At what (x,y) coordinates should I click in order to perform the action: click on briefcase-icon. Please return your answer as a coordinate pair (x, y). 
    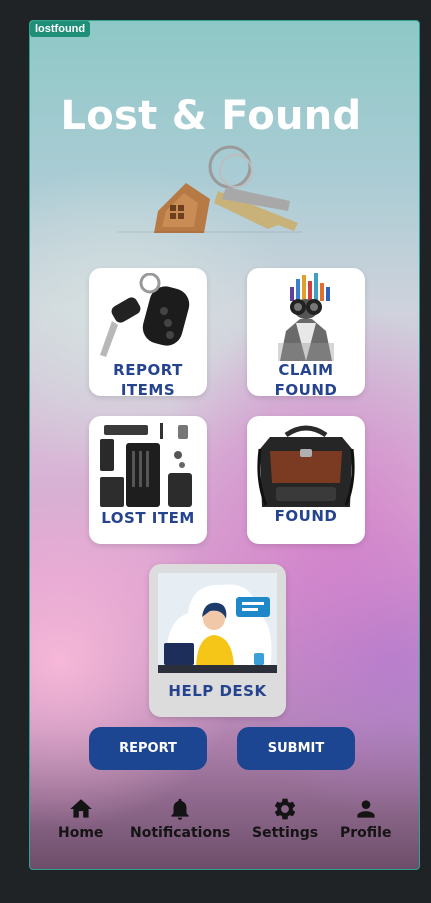
    Looking at the image, I should click on (306, 466).